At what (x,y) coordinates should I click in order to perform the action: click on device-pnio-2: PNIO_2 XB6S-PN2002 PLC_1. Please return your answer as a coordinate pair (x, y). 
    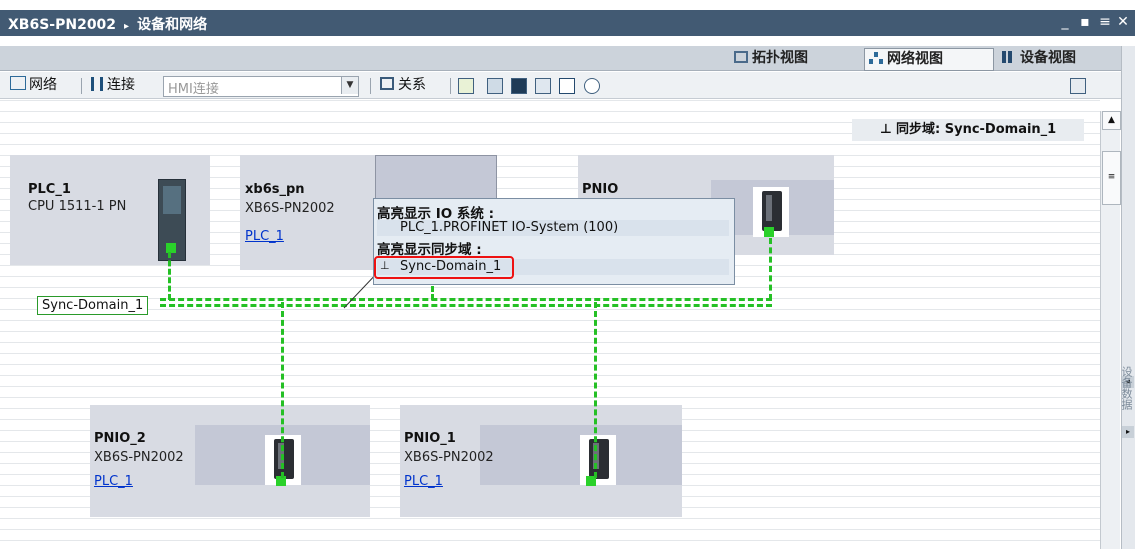
    Looking at the image, I should click on (230, 461).